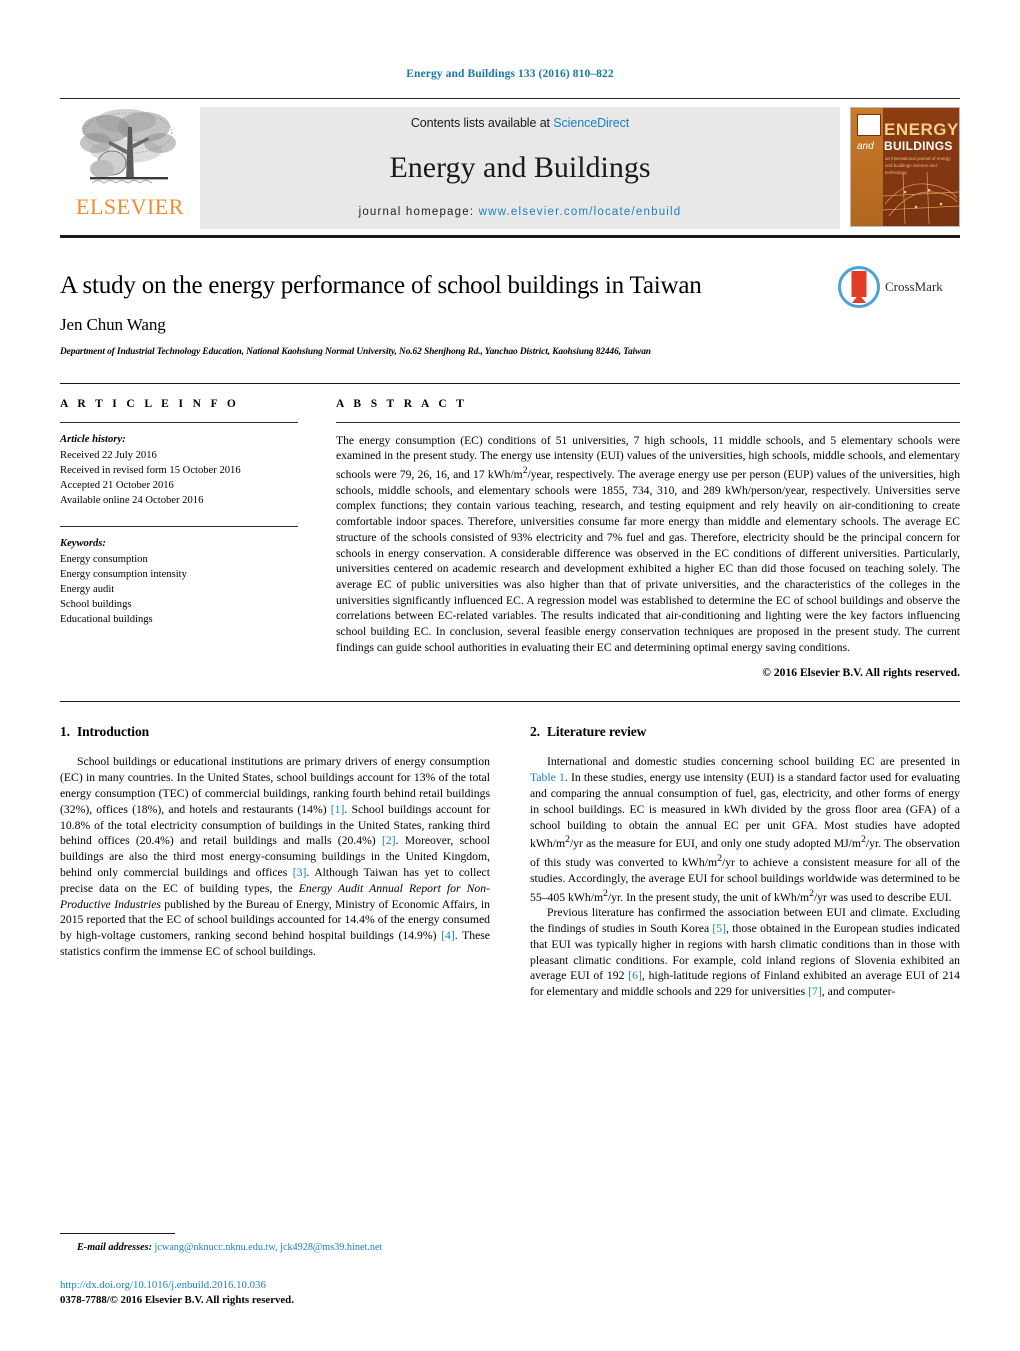  I want to click on keyword-item: Energy consumption intensity, so click(123, 574).